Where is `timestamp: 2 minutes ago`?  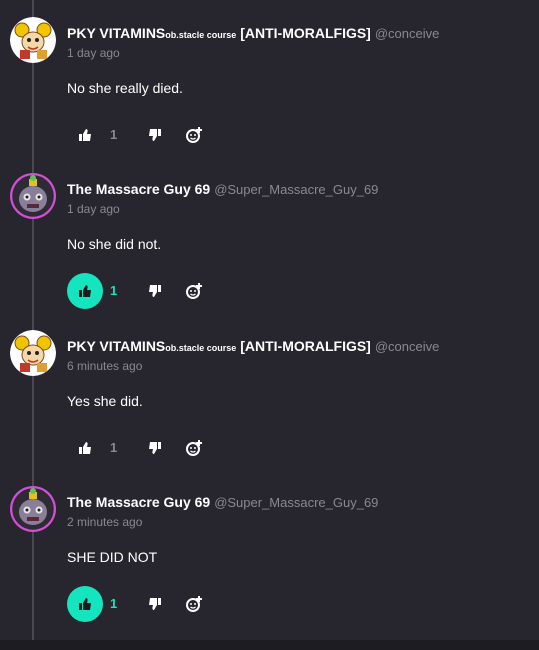
timestamp: 2 minutes ago is located at coordinates (105, 522).